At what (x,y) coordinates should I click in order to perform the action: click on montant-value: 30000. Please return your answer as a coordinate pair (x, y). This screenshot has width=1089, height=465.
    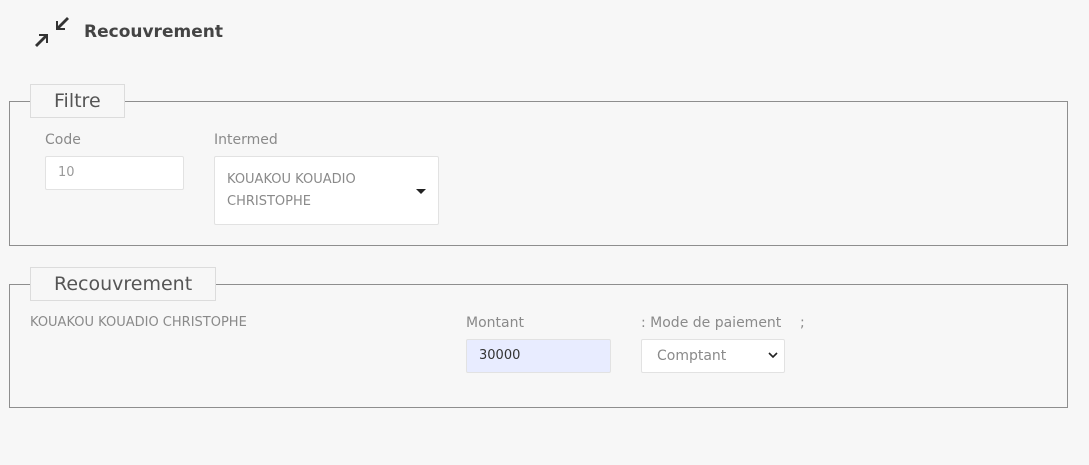
    Looking at the image, I should click on (500, 355).